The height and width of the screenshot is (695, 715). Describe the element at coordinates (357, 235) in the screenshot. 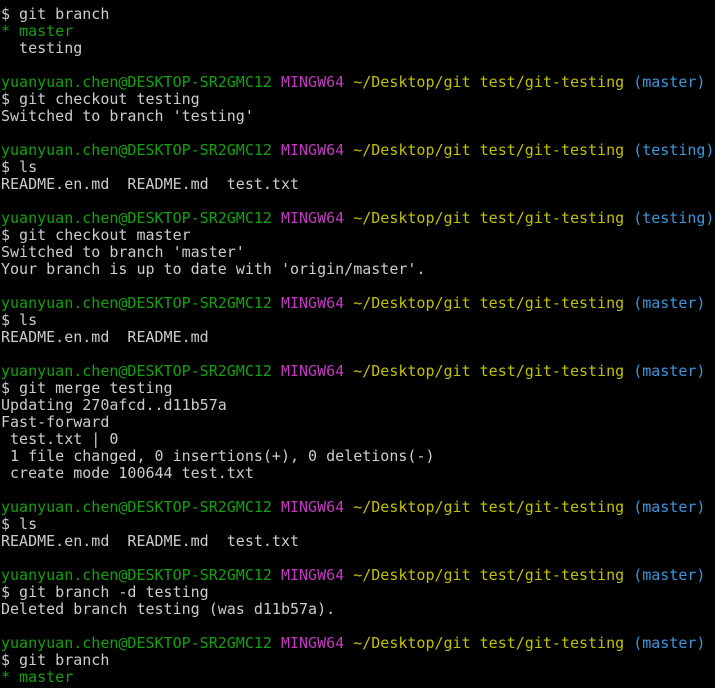

I see `terminal-line: $ git checkout master` at that location.